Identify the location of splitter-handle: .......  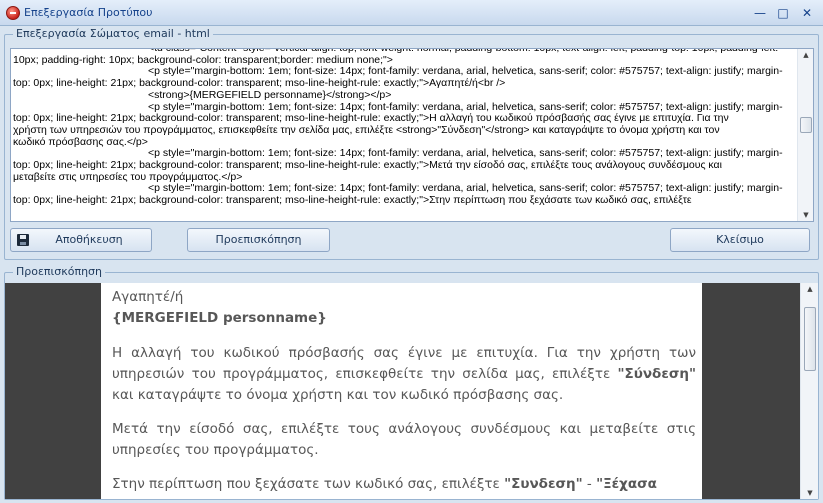
(410, 262).